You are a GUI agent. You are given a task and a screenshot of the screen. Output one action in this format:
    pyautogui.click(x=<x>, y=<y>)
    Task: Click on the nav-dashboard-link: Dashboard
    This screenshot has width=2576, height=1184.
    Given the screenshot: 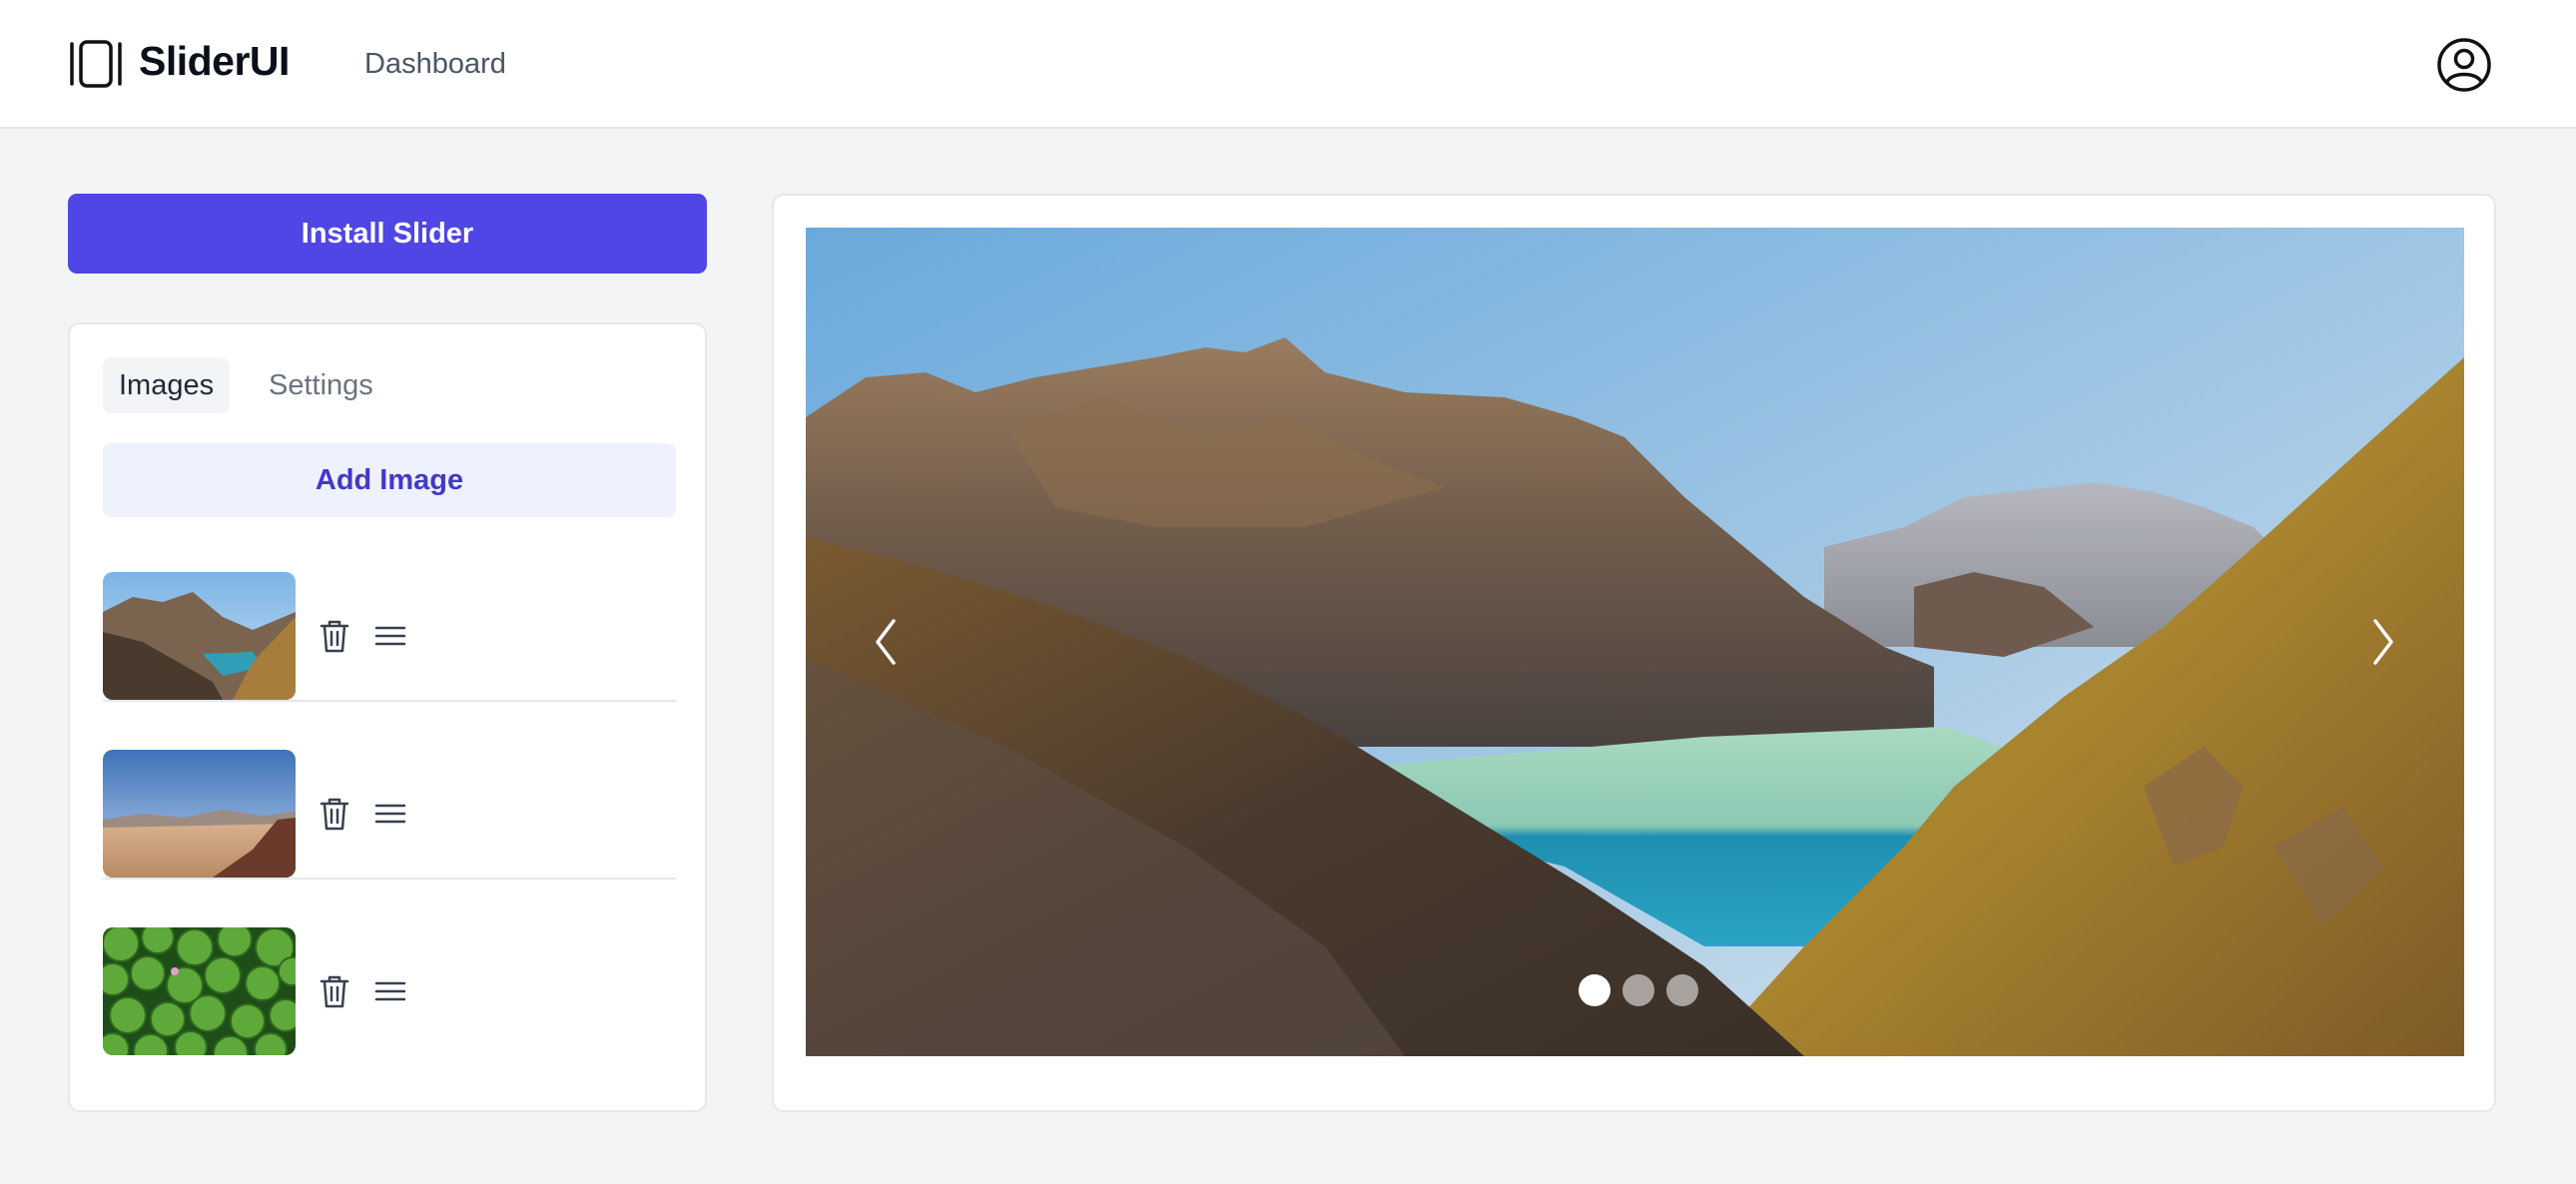 What is the action you would take?
    pyautogui.click(x=435, y=65)
    